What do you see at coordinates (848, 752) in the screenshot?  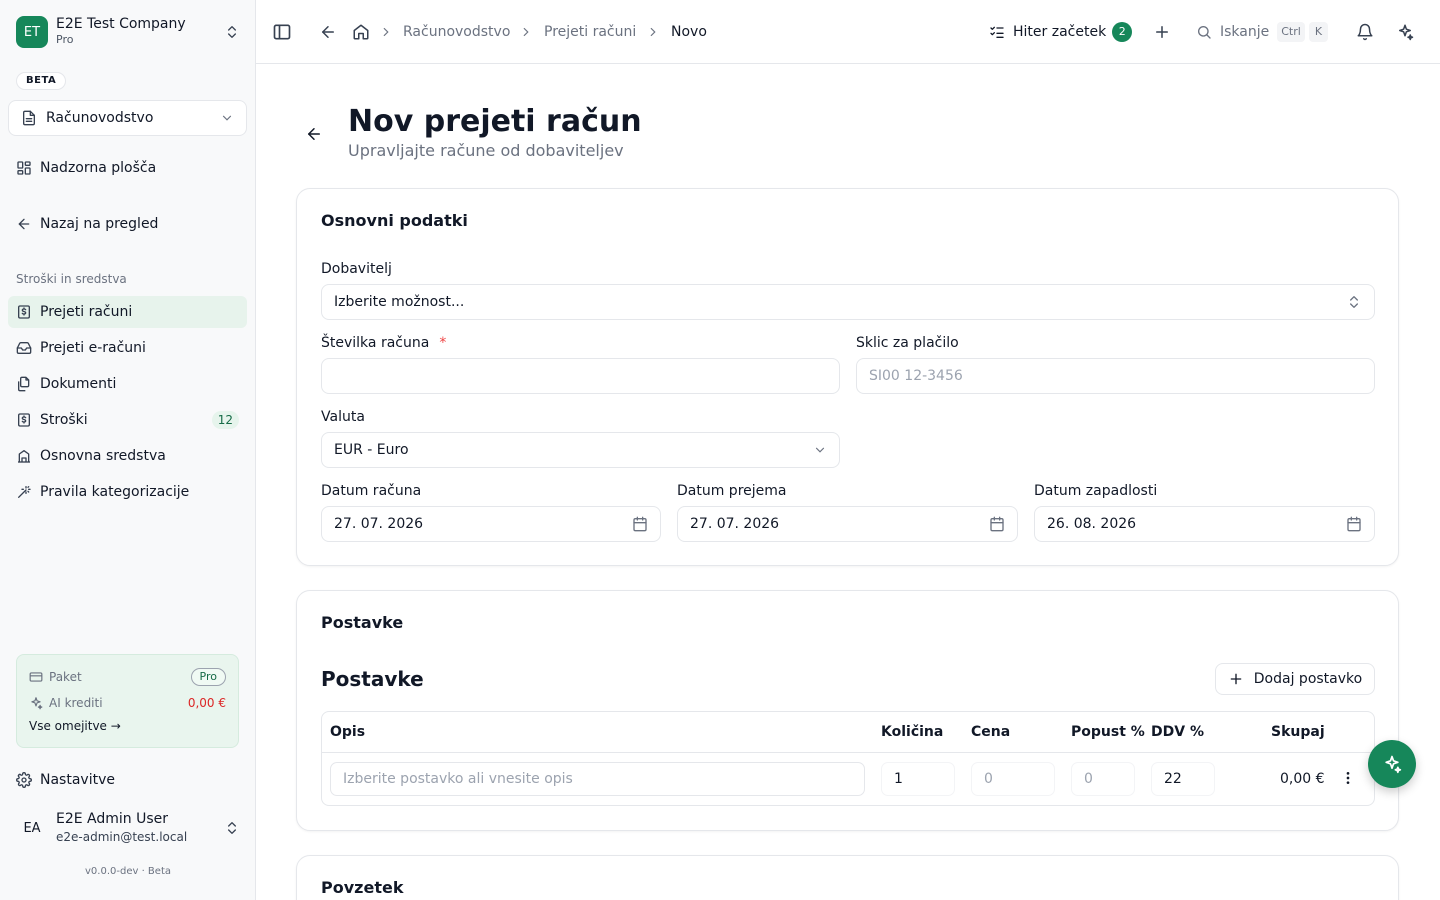 I see `table-header-divider` at bounding box center [848, 752].